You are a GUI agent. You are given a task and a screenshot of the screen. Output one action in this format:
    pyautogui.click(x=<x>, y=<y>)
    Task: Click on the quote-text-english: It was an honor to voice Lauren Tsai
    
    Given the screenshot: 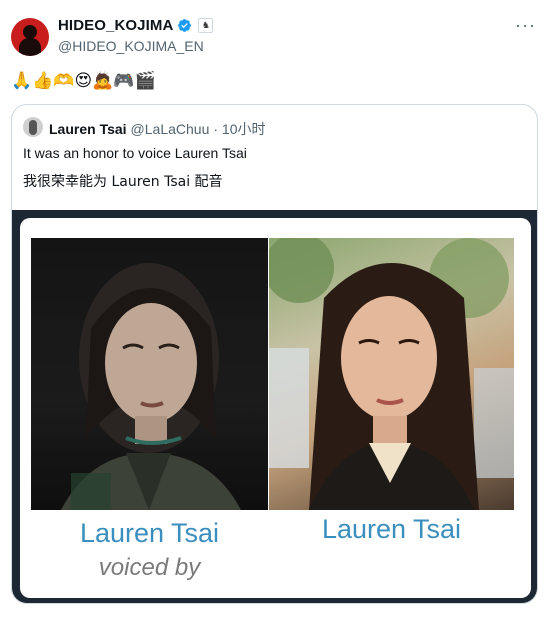 What is the action you would take?
    pyautogui.click(x=135, y=153)
    